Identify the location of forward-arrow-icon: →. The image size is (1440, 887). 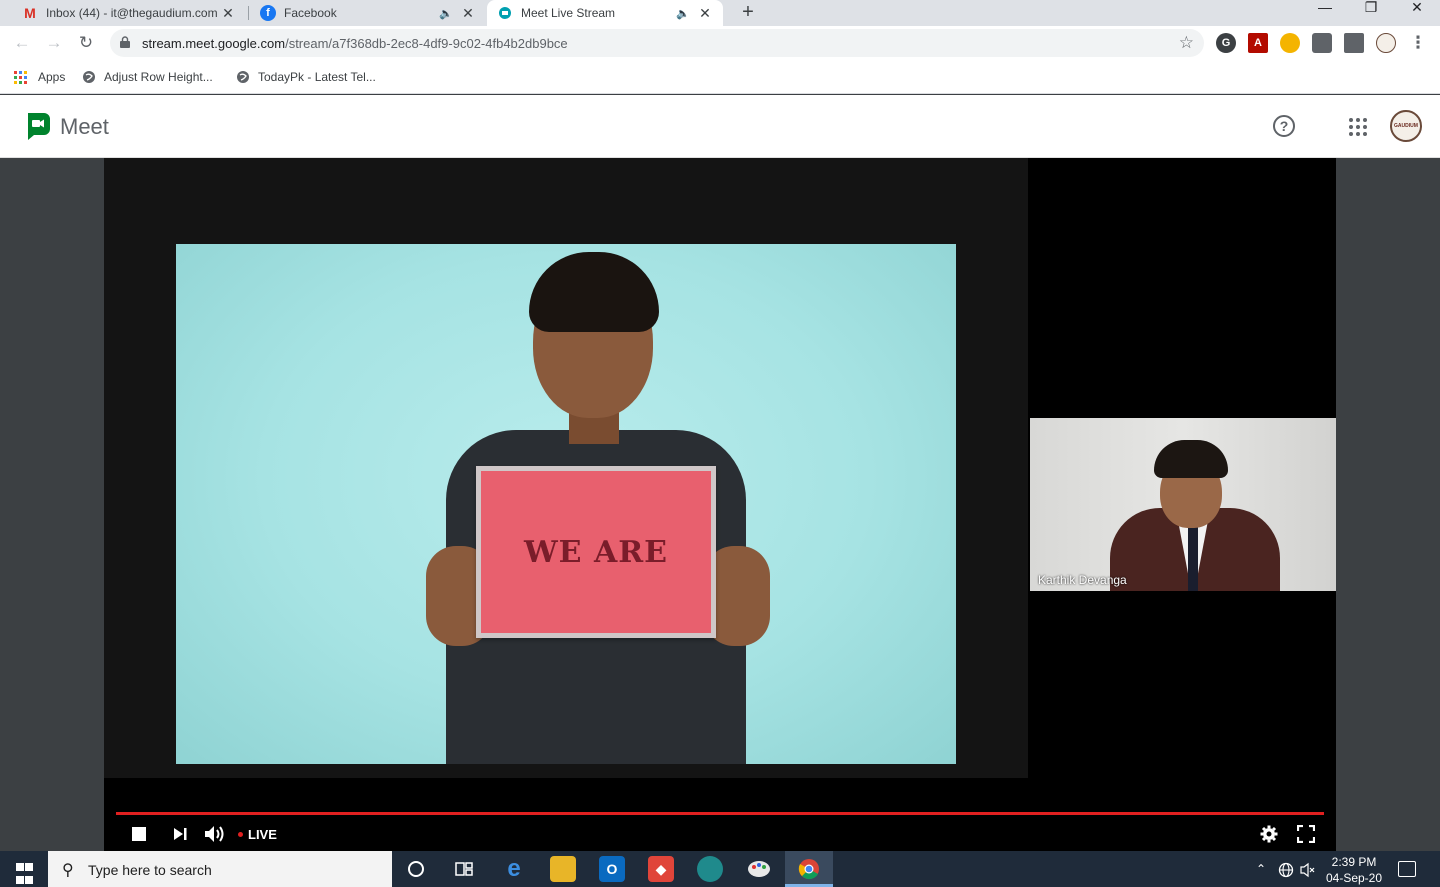
(54, 43).